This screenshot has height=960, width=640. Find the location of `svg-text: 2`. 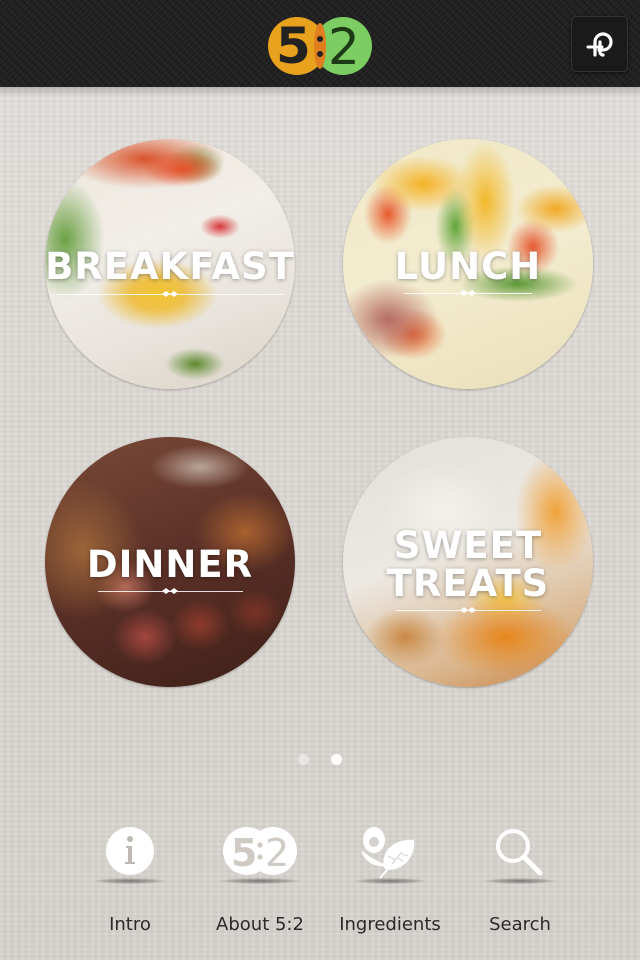

svg-text: 2 is located at coordinates (277, 853).